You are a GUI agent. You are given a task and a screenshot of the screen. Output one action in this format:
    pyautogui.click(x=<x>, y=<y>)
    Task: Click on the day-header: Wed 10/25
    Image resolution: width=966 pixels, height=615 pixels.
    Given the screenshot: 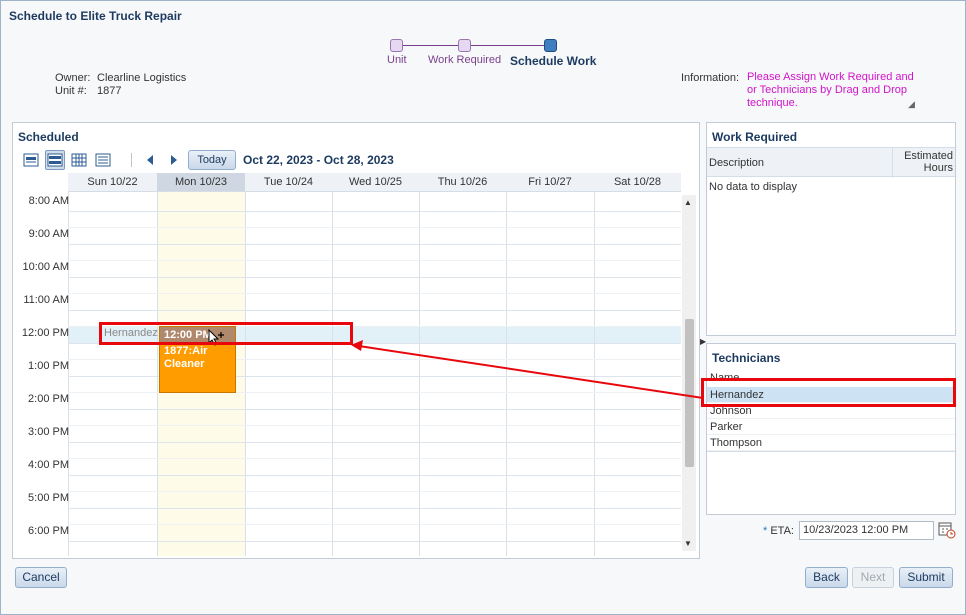 What is the action you would take?
    pyautogui.click(x=375, y=182)
    